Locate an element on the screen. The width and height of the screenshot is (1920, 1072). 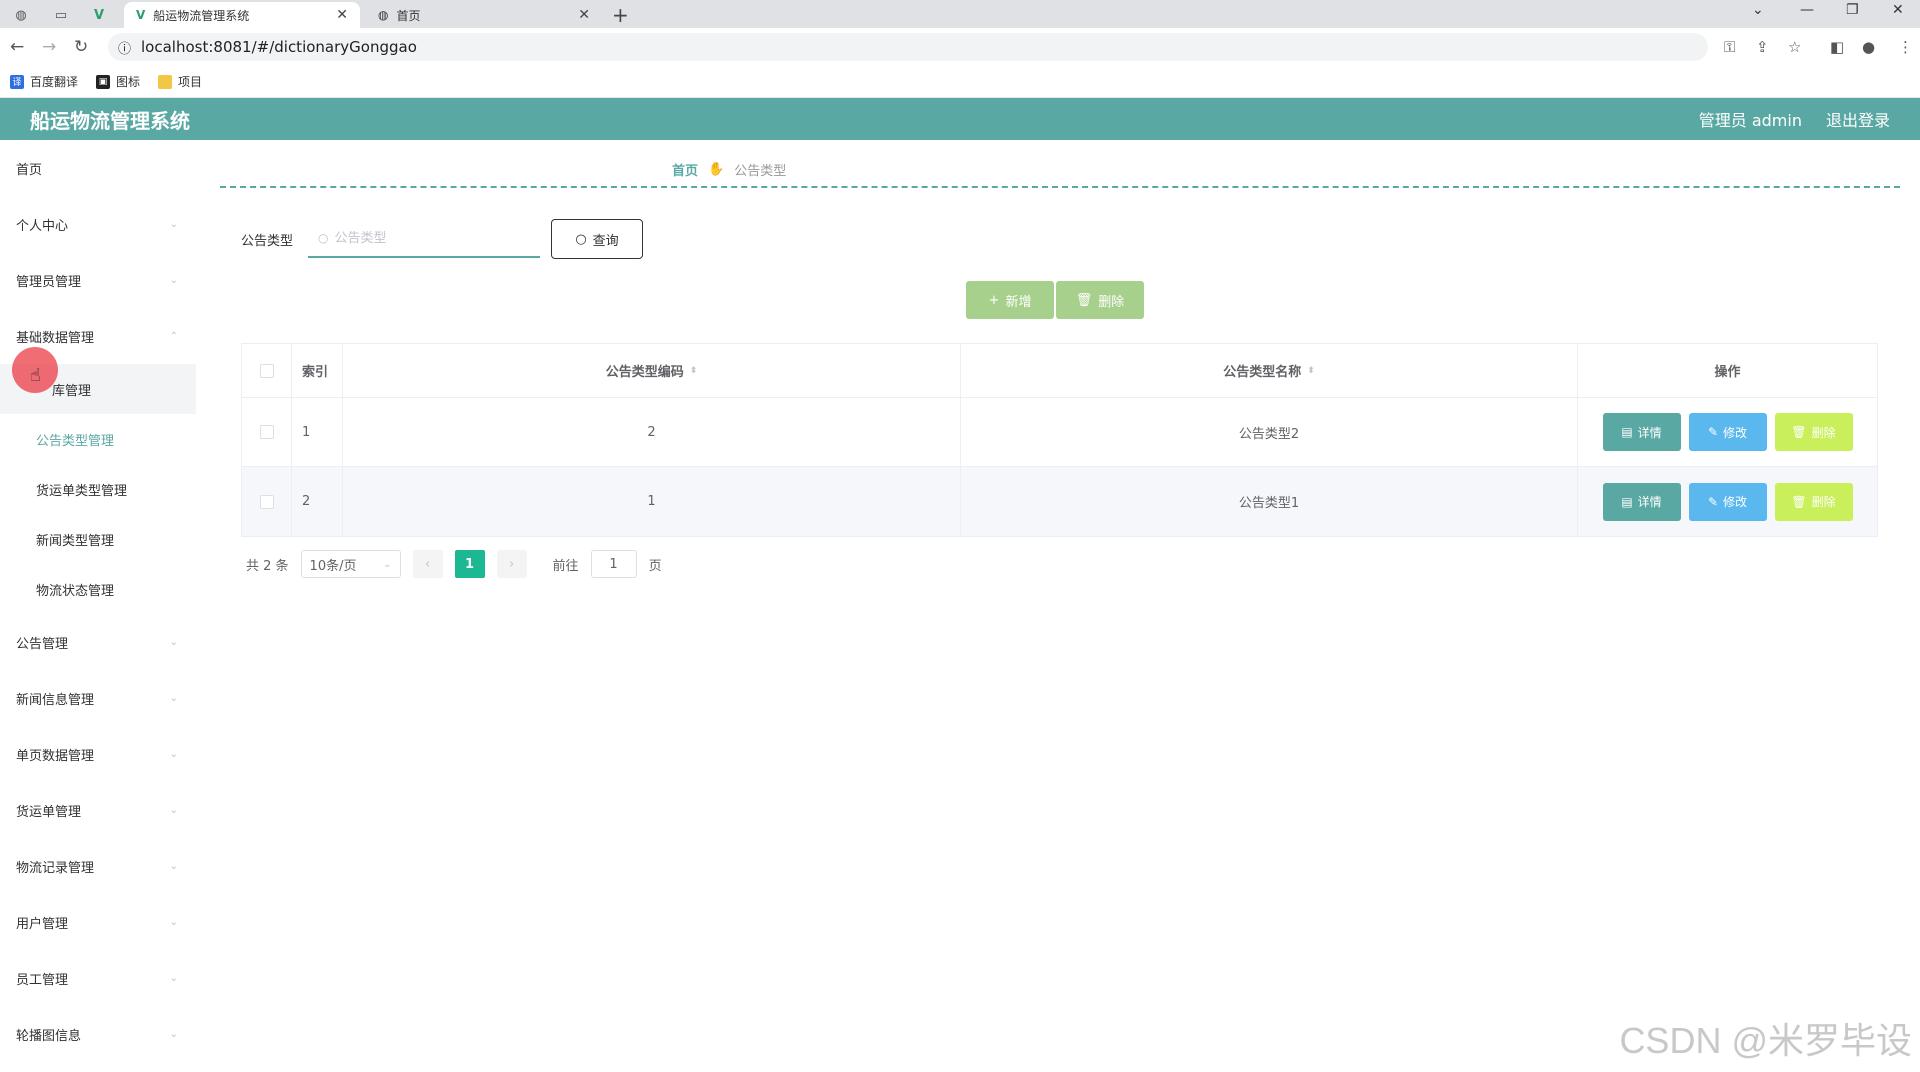
folder-icon is located at coordinates (165, 81).